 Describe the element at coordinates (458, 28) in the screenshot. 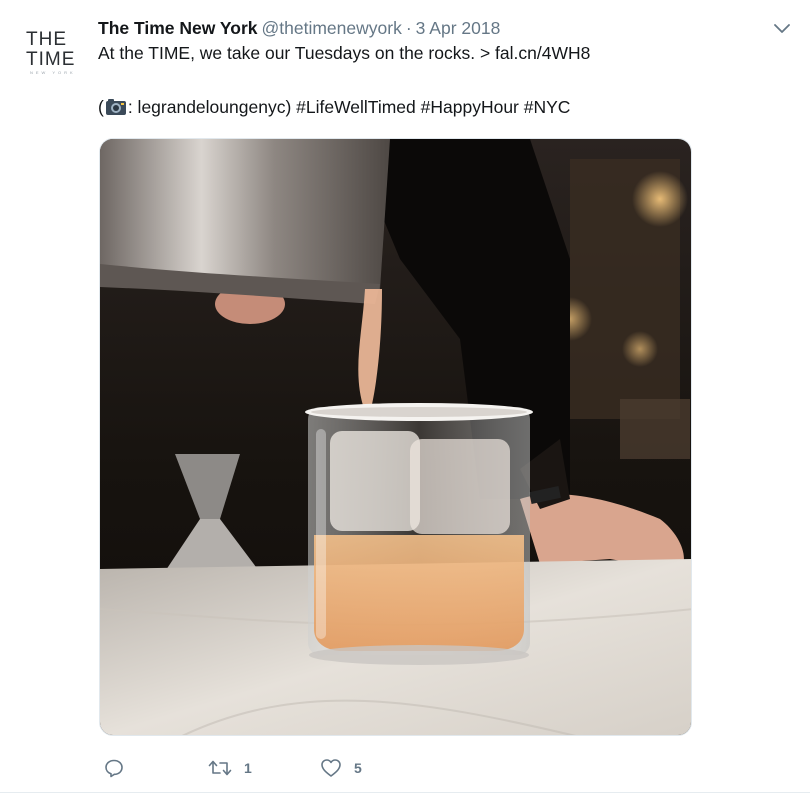

I see `tweet-date: 3 Apr 2018` at that location.